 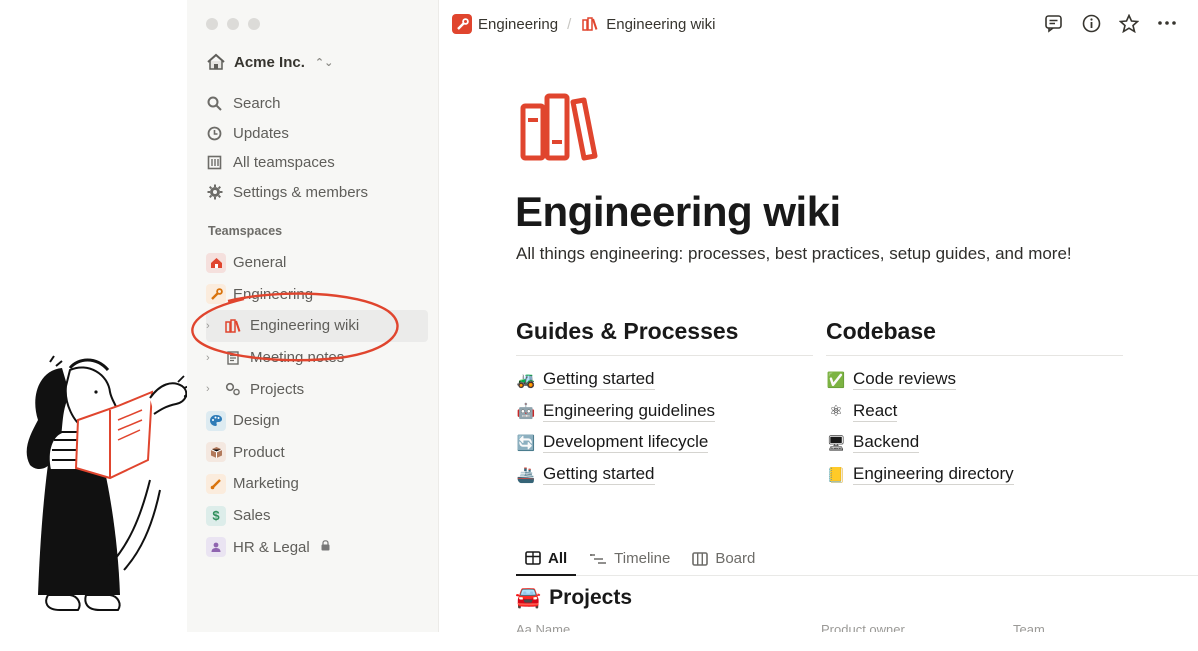 I want to click on tab-board: Board, so click(x=723, y=558).